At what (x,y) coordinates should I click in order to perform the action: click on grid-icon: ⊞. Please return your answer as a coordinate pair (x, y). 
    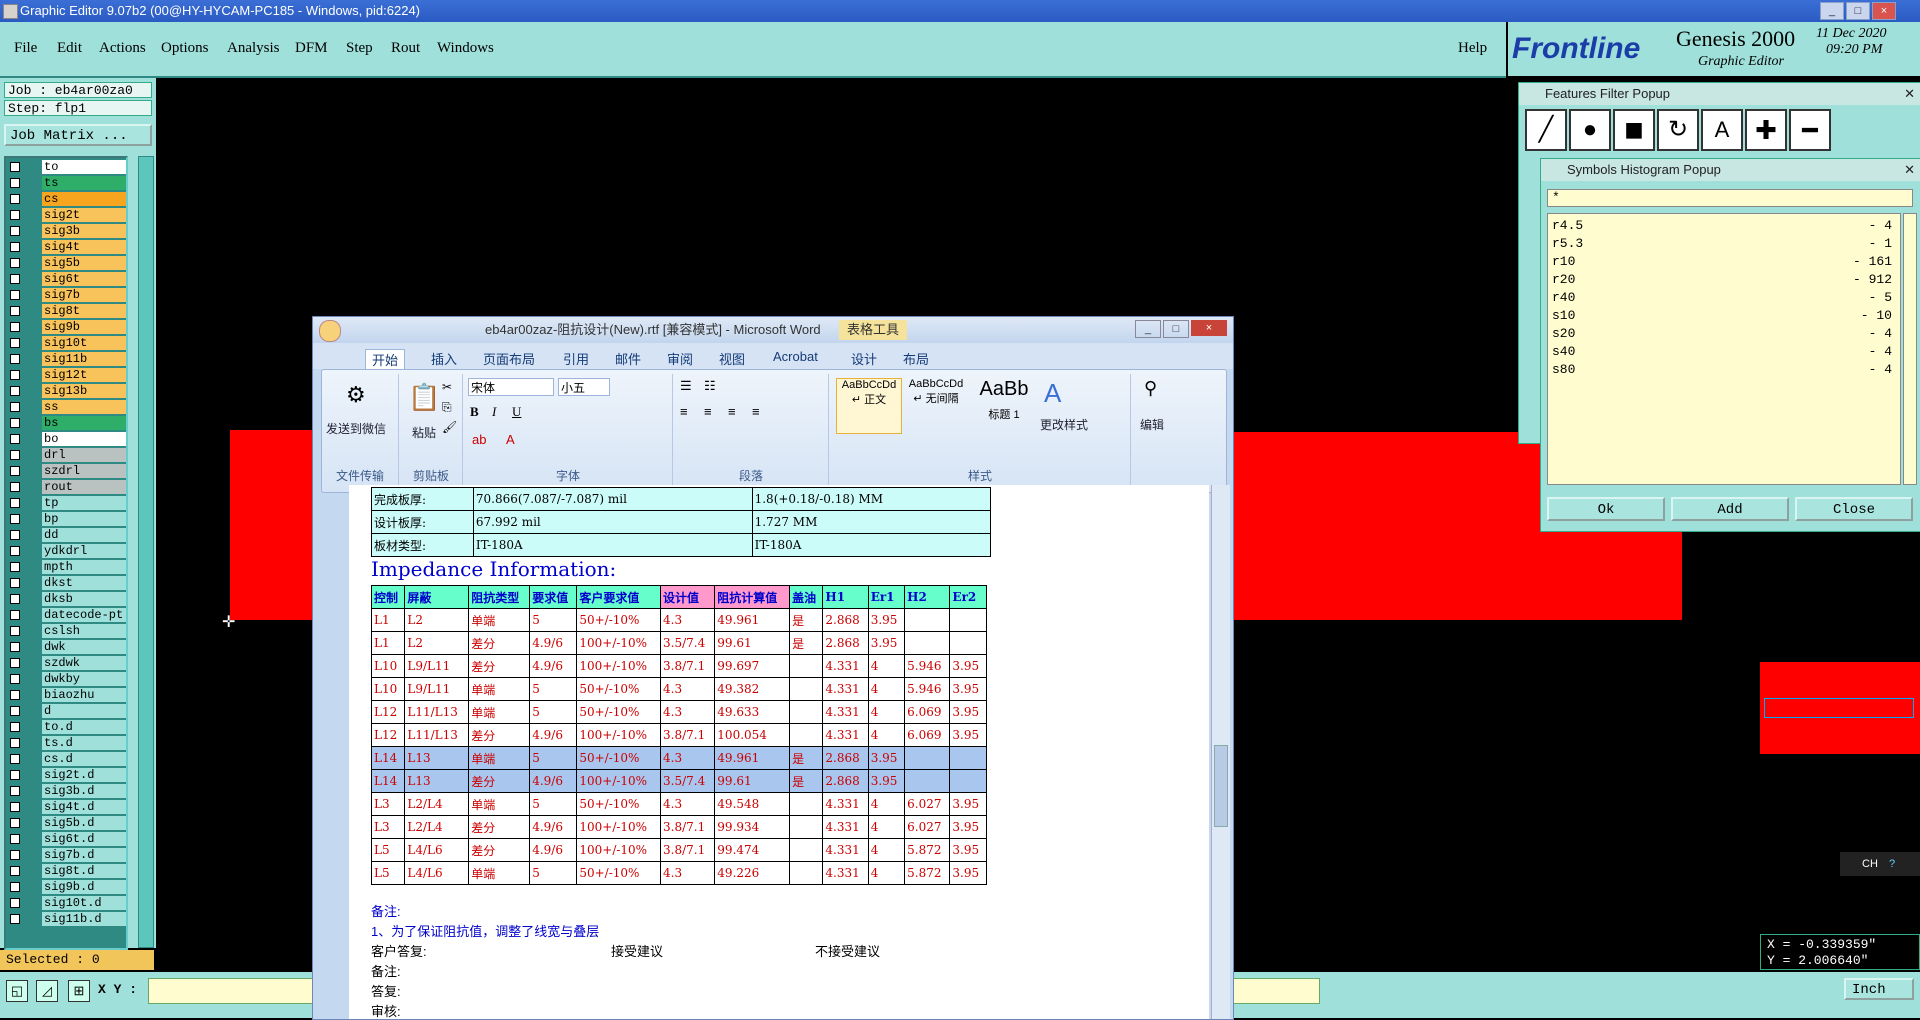
    Looking at the image, I should click on (79, 991).